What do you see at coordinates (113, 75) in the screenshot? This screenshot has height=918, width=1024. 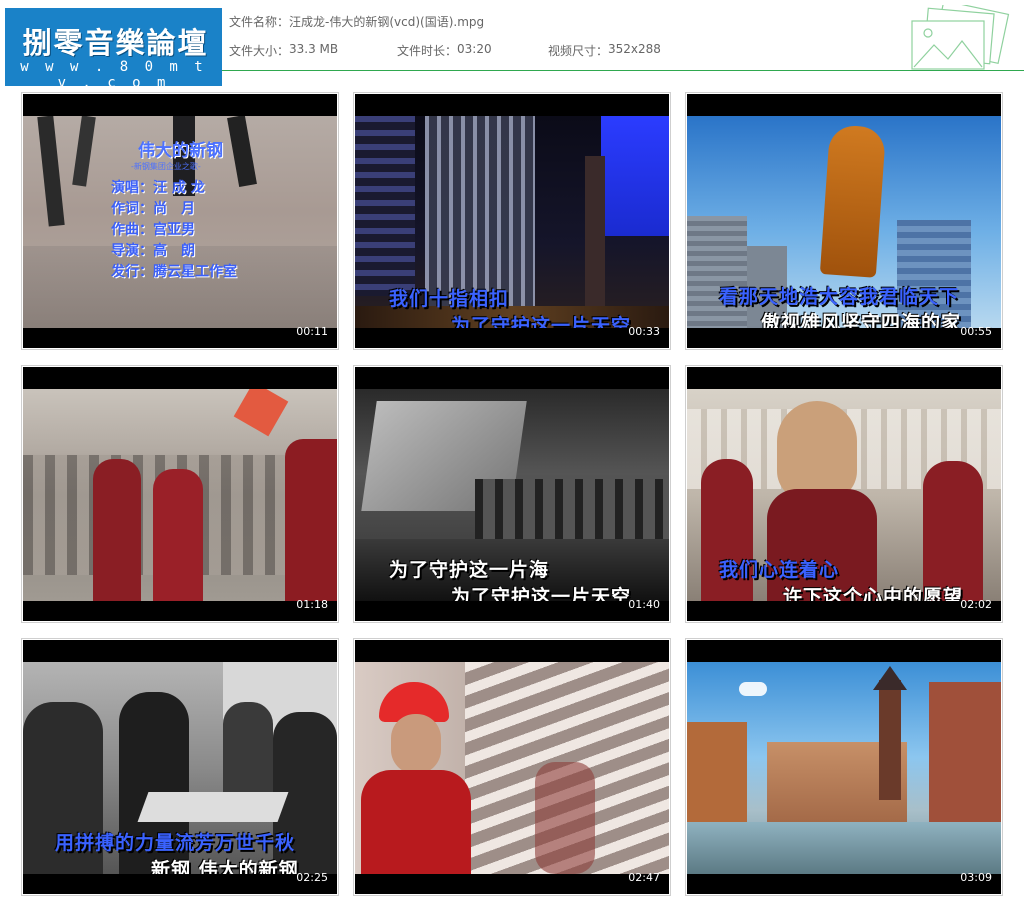 I see `logo-url: w w w . 8 0 m t v . c o m` at bounding box center [113, 75].